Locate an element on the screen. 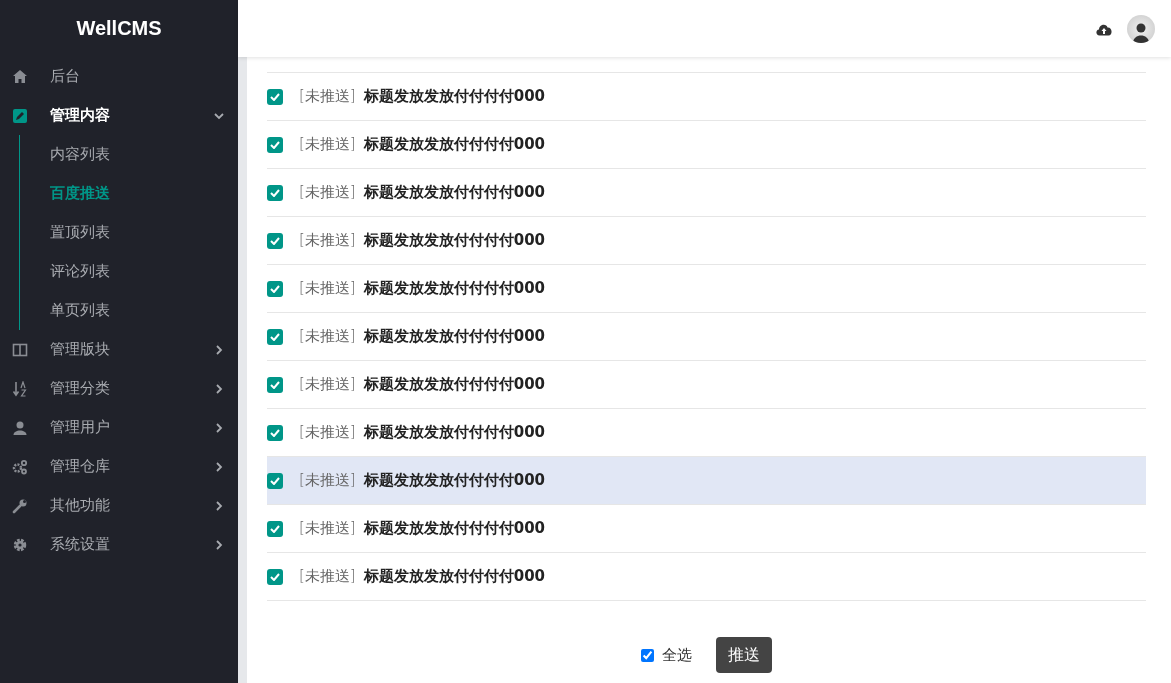 Image resolution: width=1171 pixels, height=683 pixels. sidebar-item: 管理用户 is located at coordinates (119, 427).